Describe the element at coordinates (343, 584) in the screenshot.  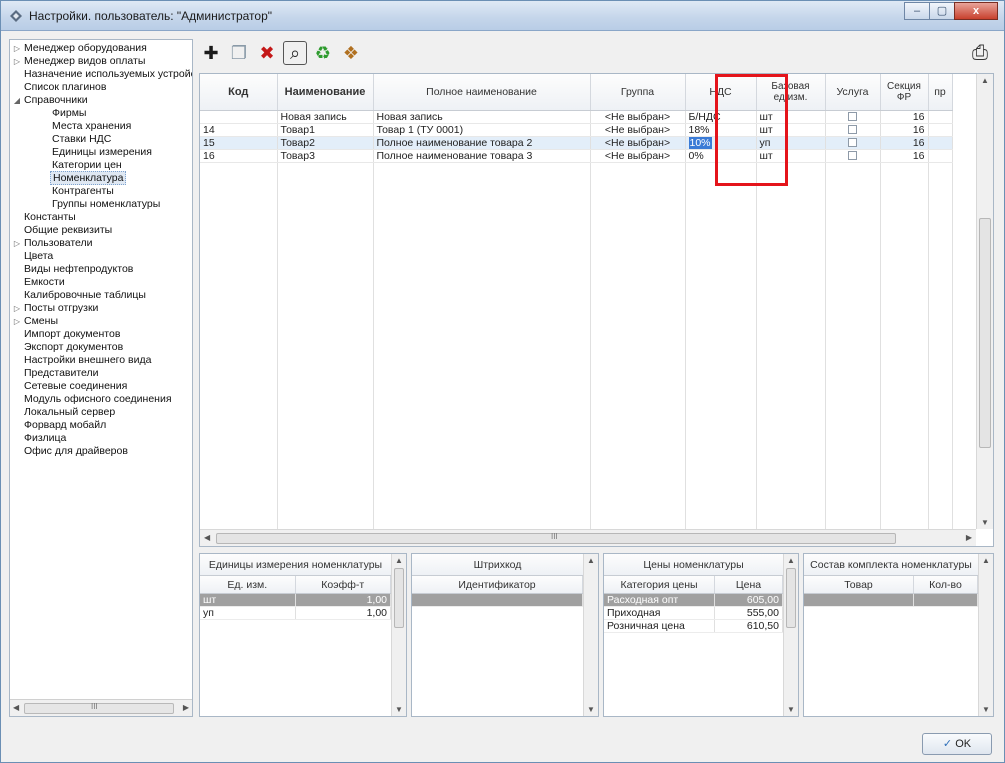
I see `col-coef: Коэфф-т` at that location.